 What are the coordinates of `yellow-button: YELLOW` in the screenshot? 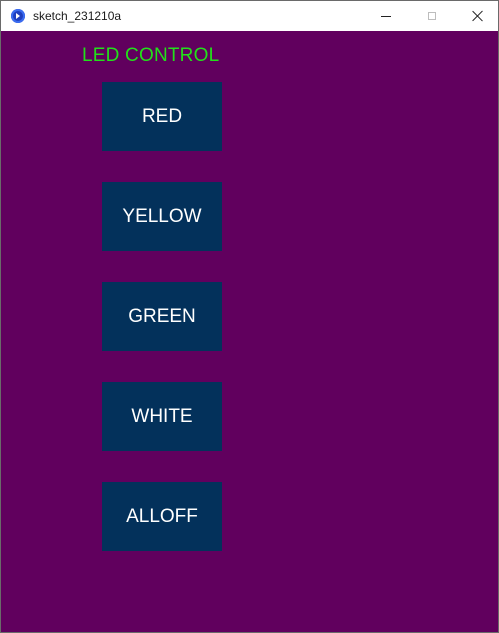 It's located at (162, 216).